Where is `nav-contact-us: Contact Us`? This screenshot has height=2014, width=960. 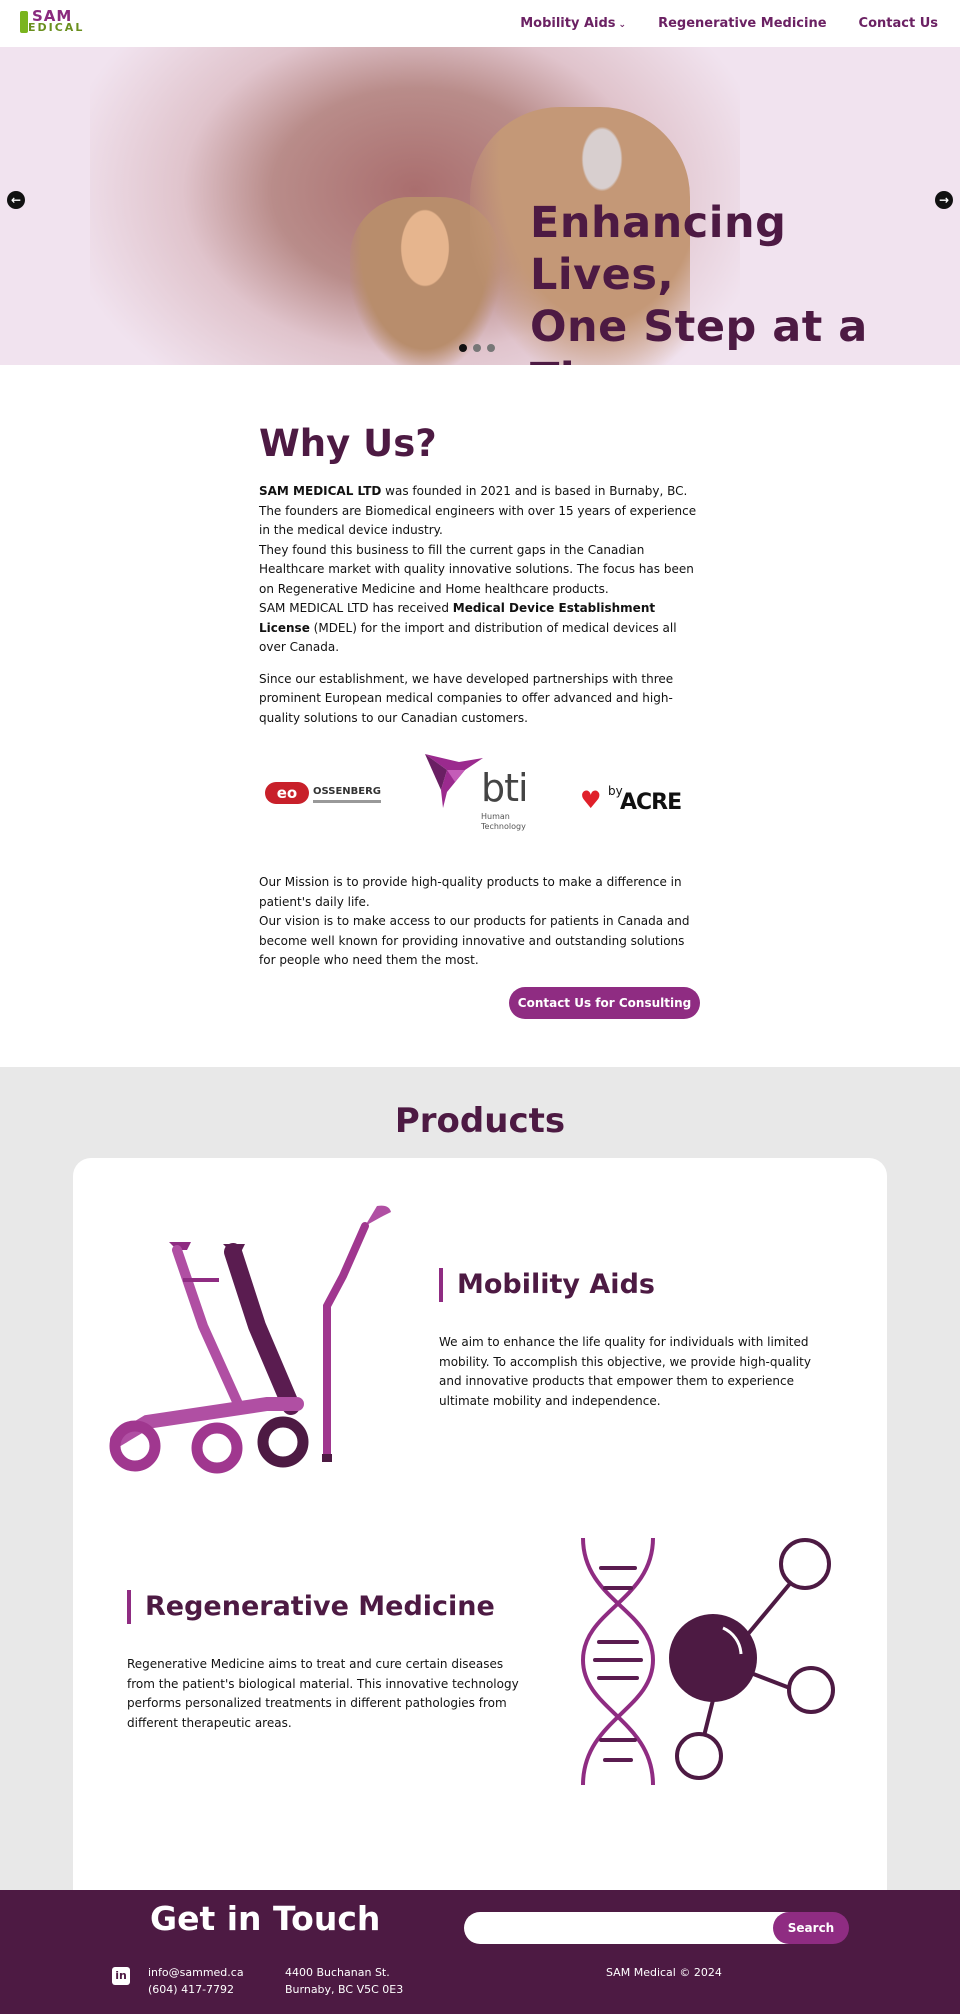
nav-contact-us: Contact Us is located at coordinates (898, 24).